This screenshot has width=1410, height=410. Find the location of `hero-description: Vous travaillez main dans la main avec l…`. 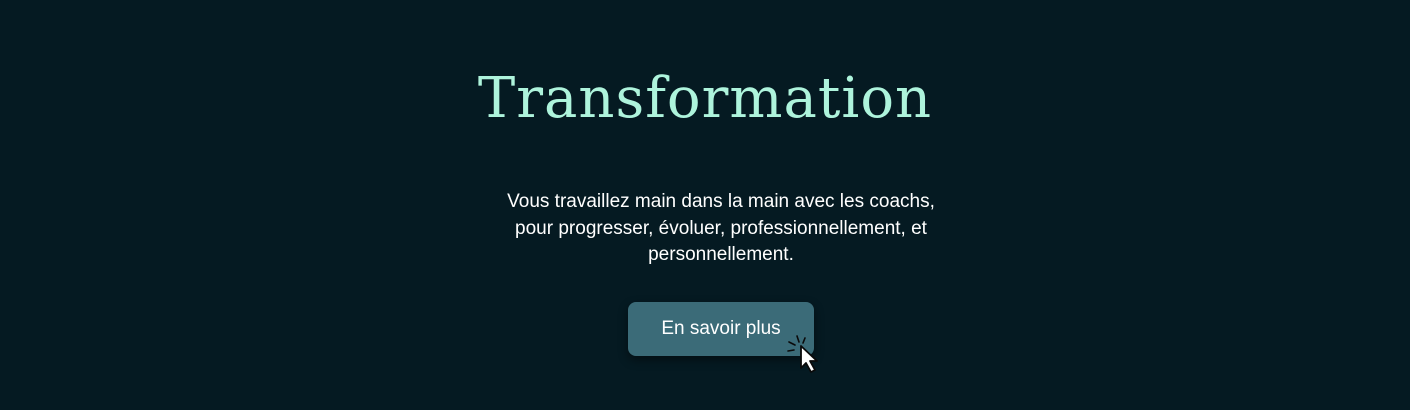

hero-description: Vous travaillez main dans la main avec l… is located at coordinates (721, 228).